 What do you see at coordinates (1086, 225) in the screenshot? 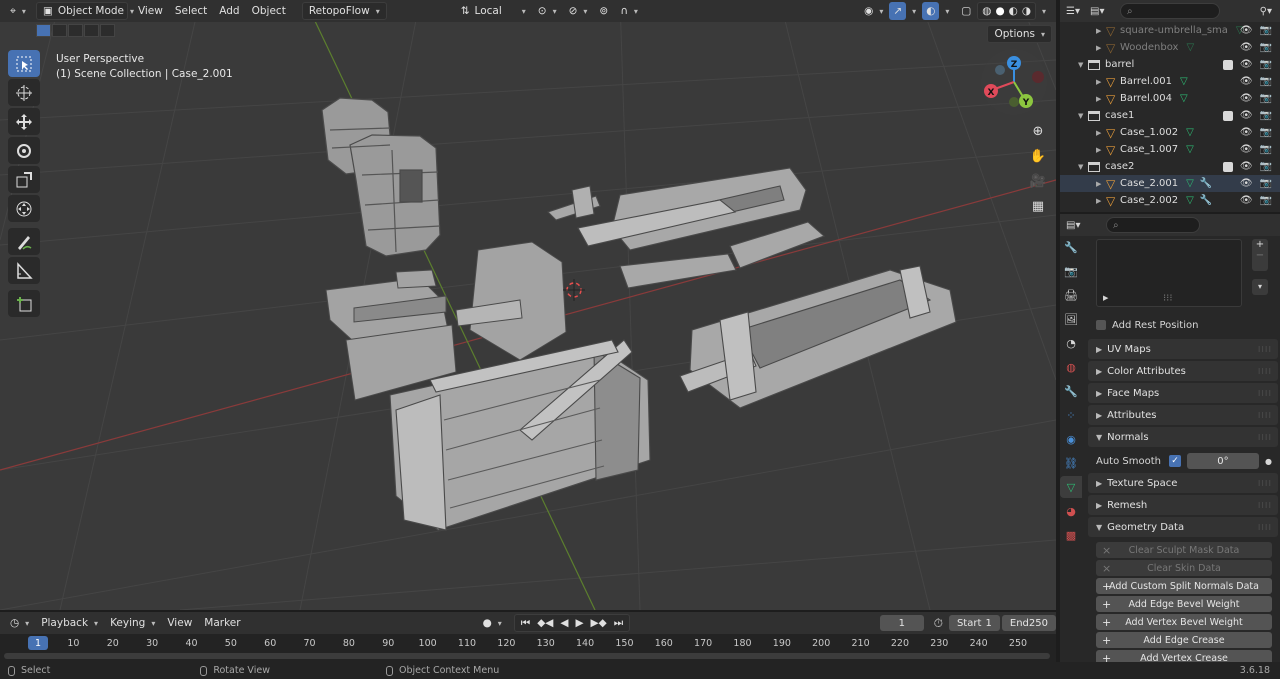
I see `properties-editor-icon: ▤▾` at bounding box center [1086, 225].